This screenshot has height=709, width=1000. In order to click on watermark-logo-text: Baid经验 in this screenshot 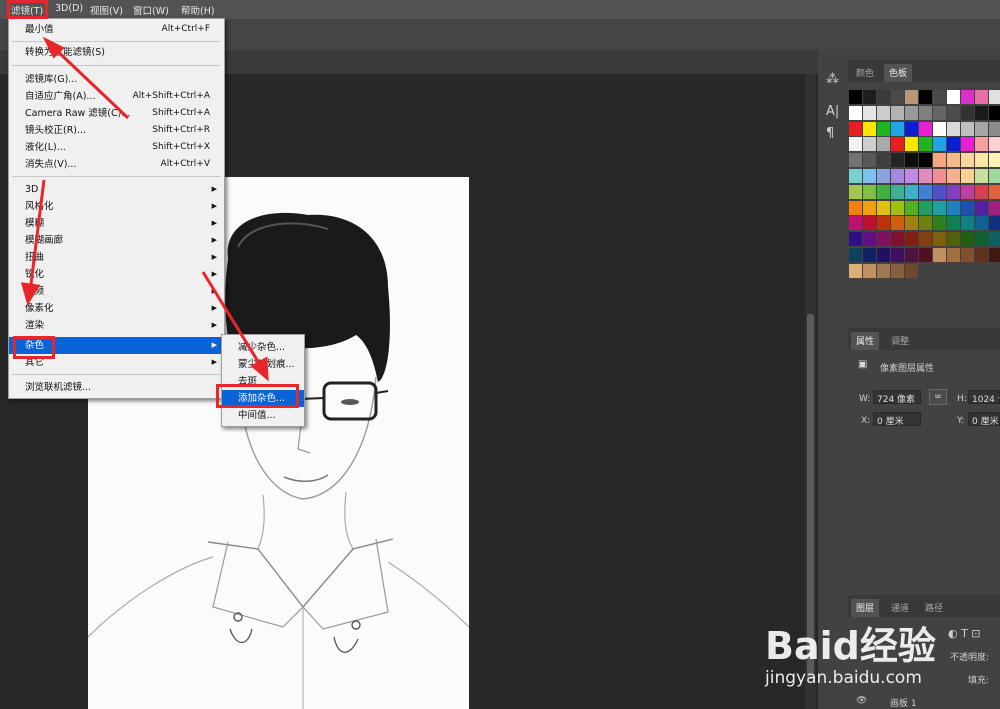, I will do `click(850, 646)`.